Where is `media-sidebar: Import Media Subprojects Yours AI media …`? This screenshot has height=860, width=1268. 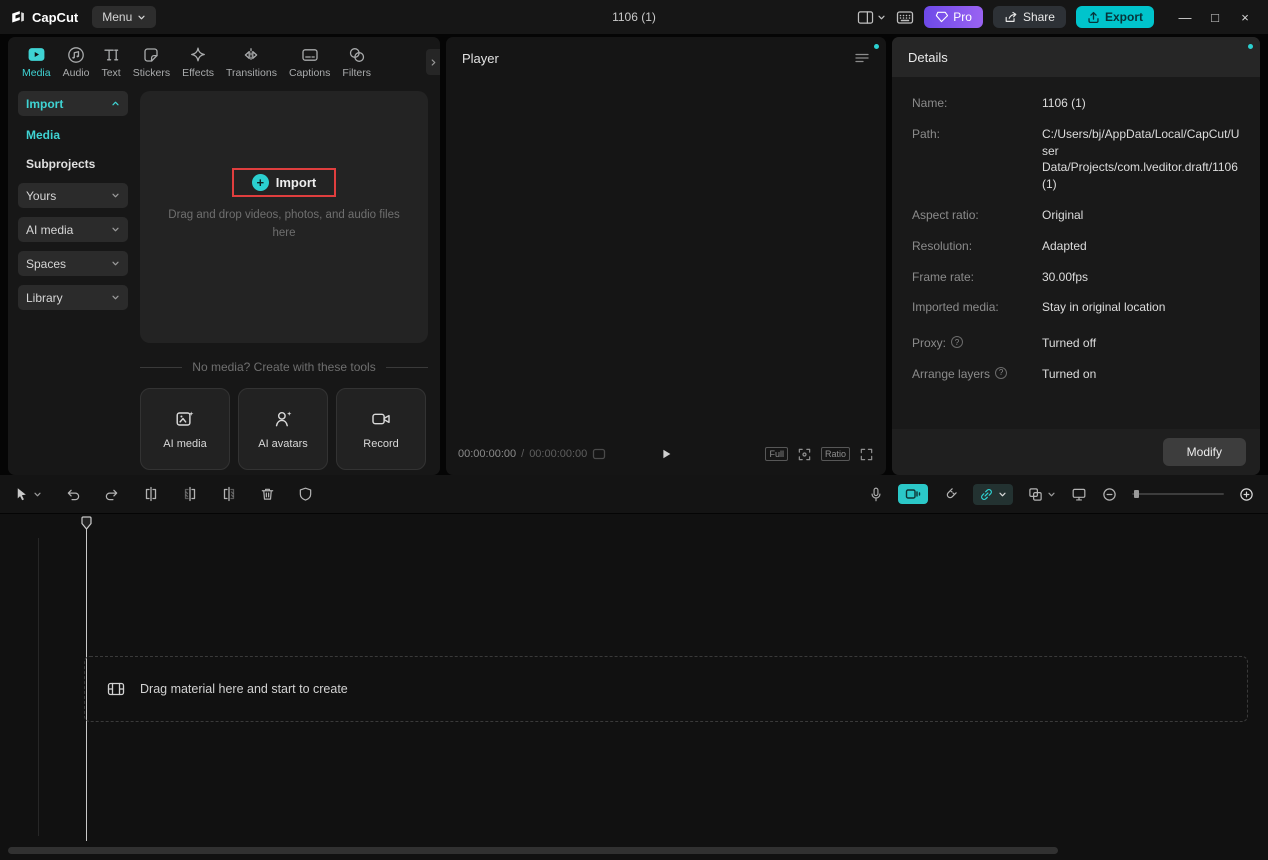 media-sidebar: Import Media Subprojects Yours AI media … is located at coordinates (73, 283).